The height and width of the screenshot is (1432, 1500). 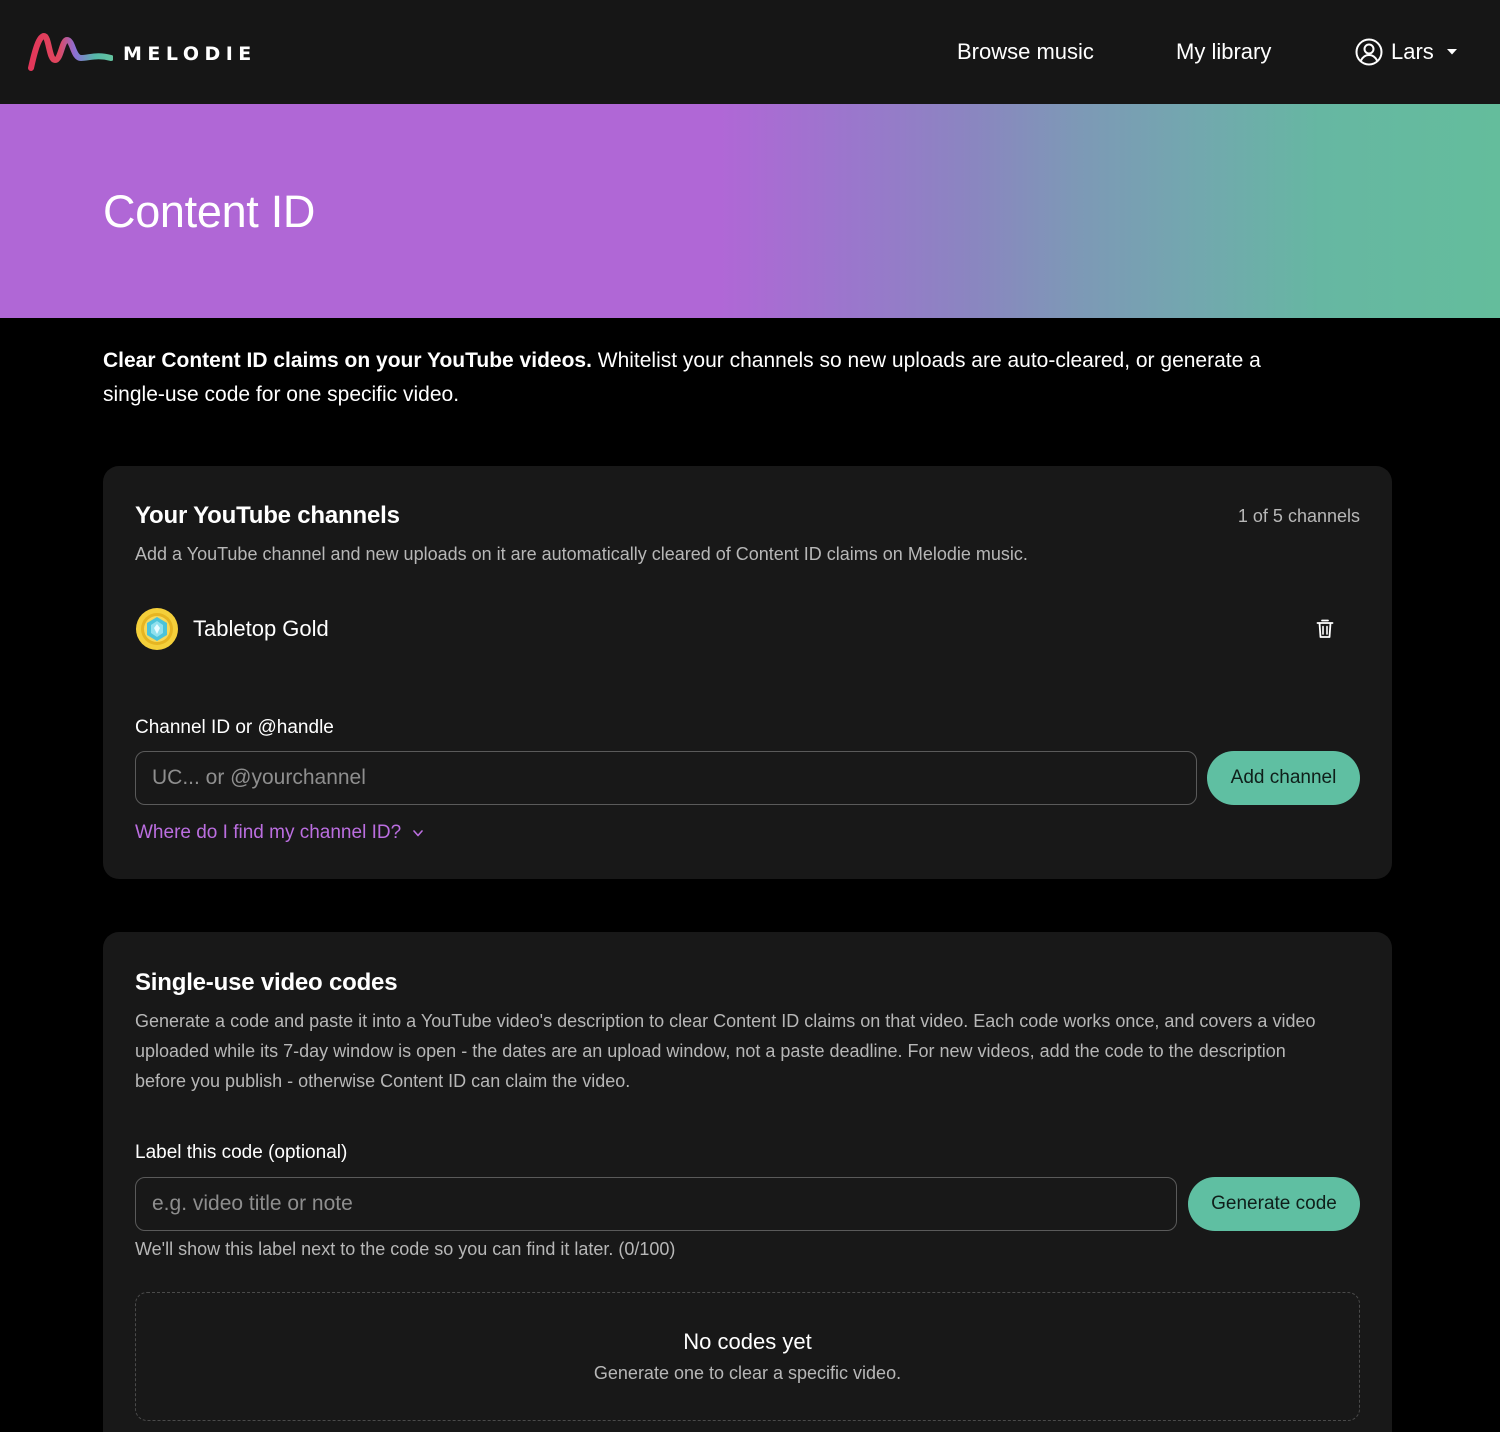 I want to click on codes-title: Single-use video codes, so click(x=266, y=982).